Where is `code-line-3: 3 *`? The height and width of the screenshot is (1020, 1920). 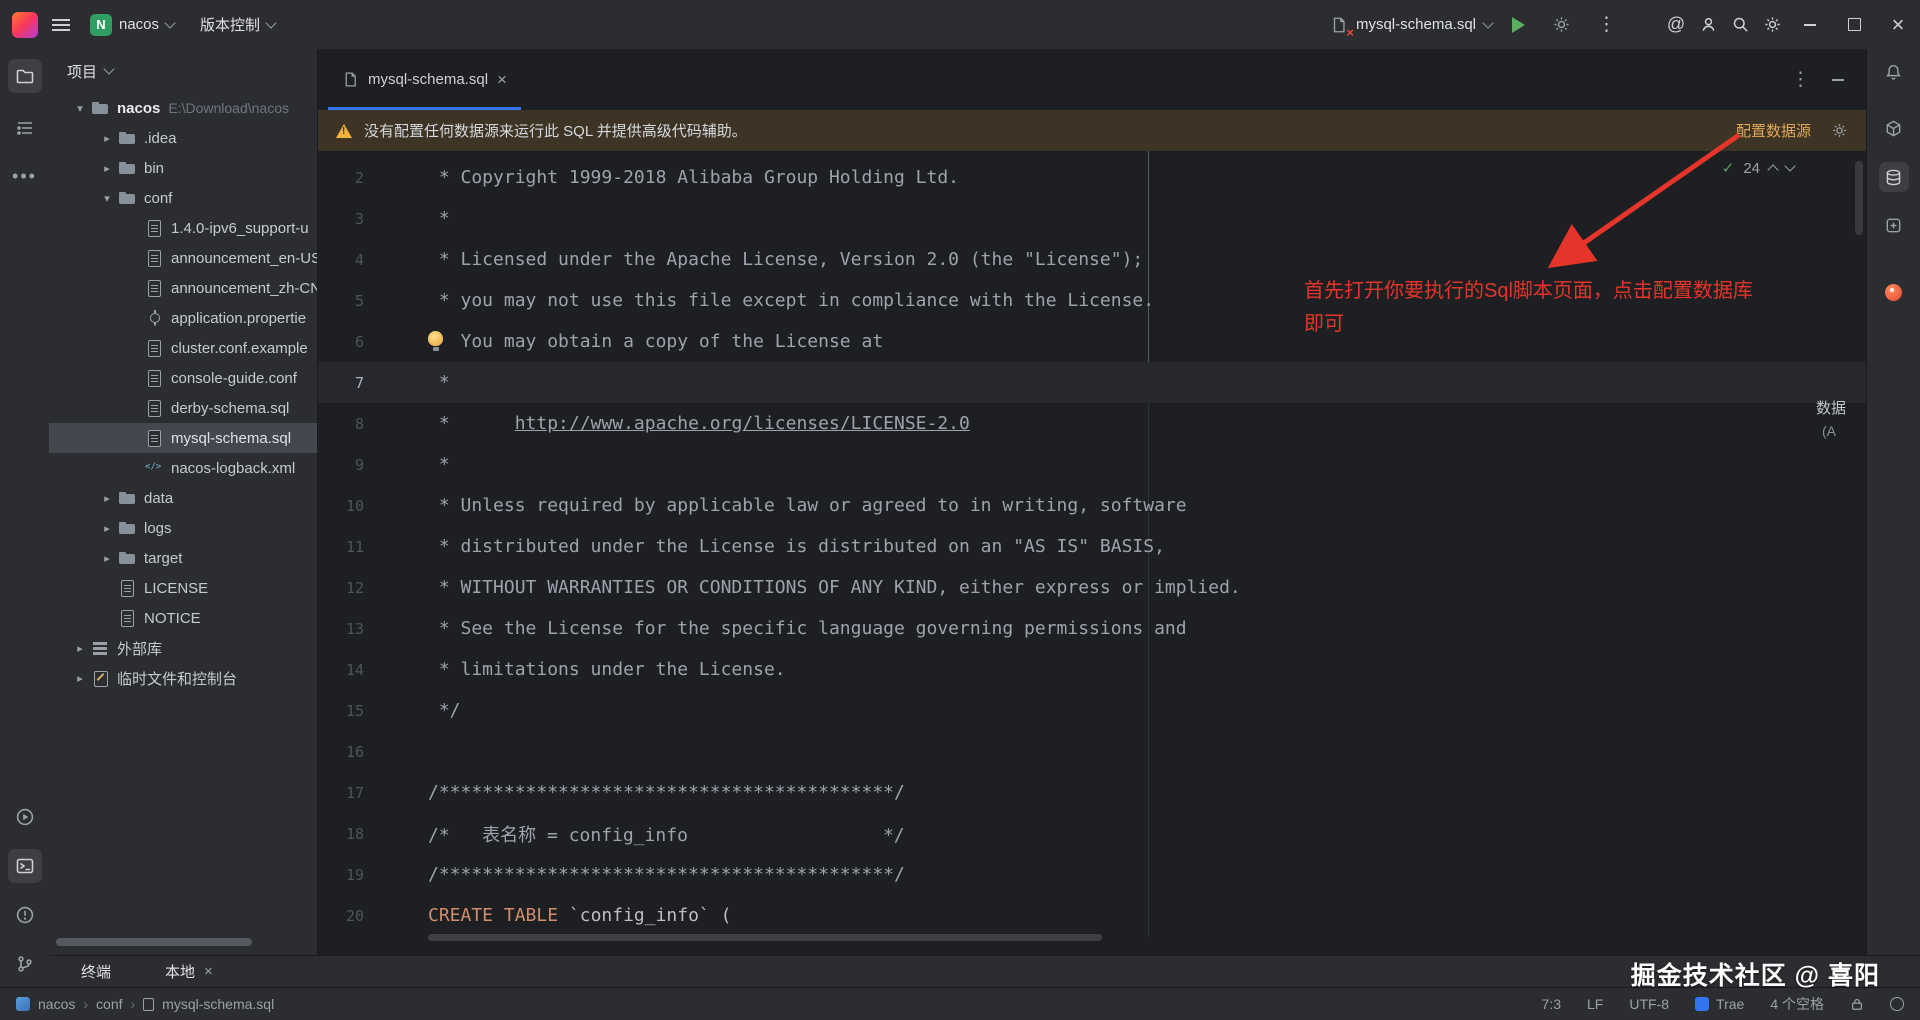
code-line-3: 3 * is located at coordinates (1092, 218).